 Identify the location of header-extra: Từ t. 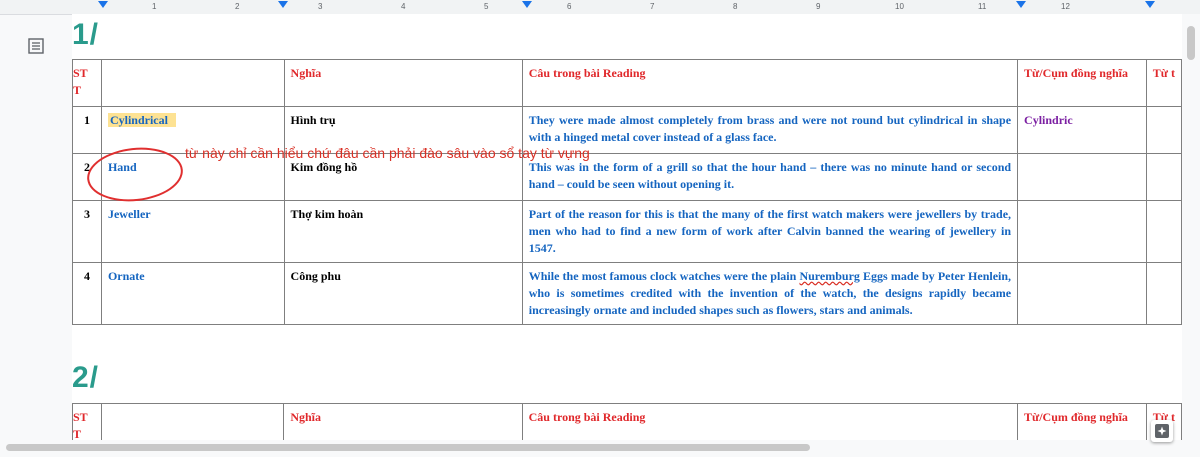
(1163, 83).